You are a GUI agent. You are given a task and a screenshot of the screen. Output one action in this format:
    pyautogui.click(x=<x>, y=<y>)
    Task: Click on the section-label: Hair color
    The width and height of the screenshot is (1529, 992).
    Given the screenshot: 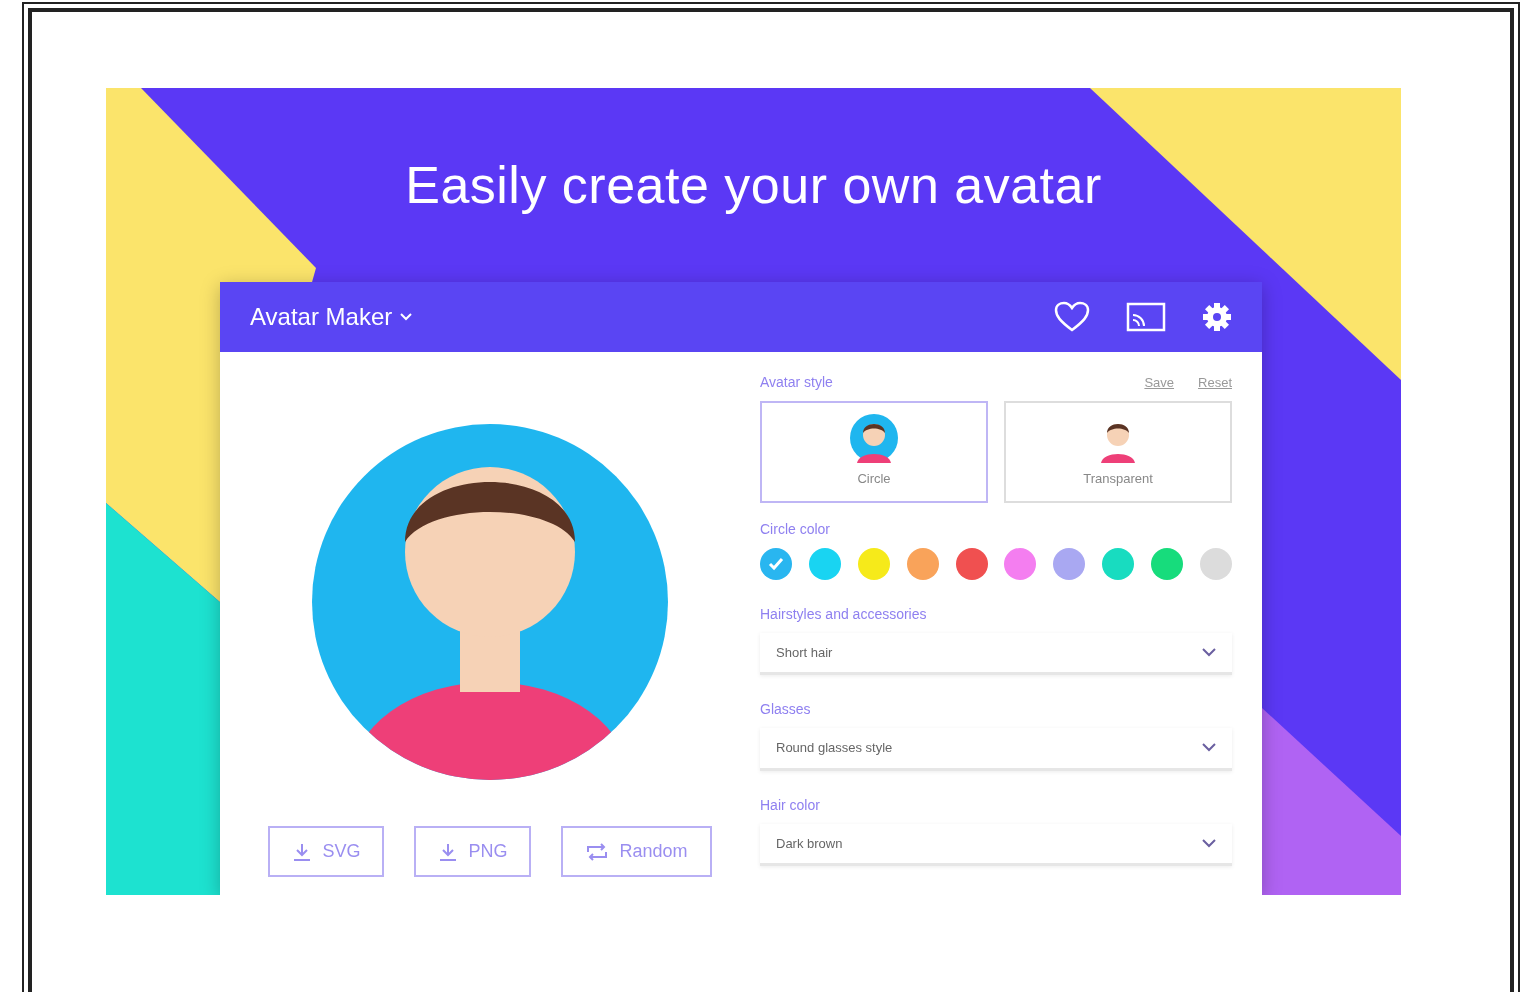 What is the action you would take?
    pyautogui.click(x=790, y=805)
    